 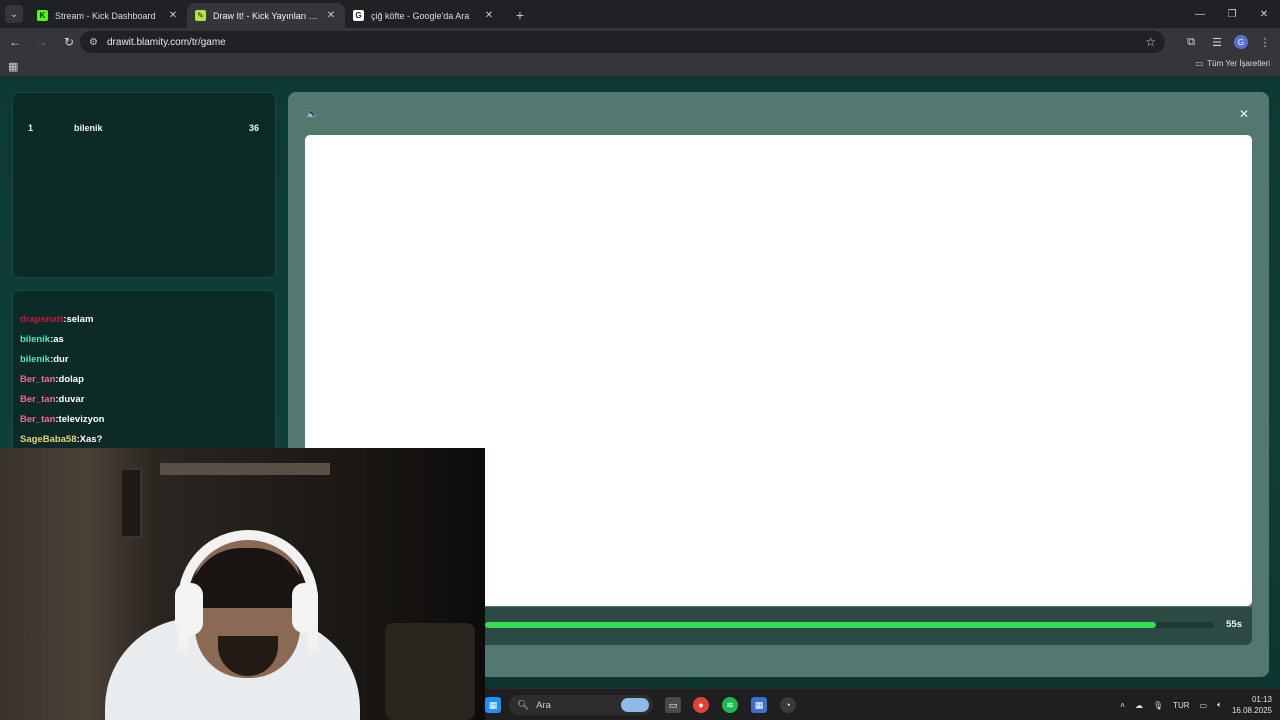 What do you see at coordinates (820, 625) in the screenshot?
I see `timer-fill` at bounding box center [820, 625].